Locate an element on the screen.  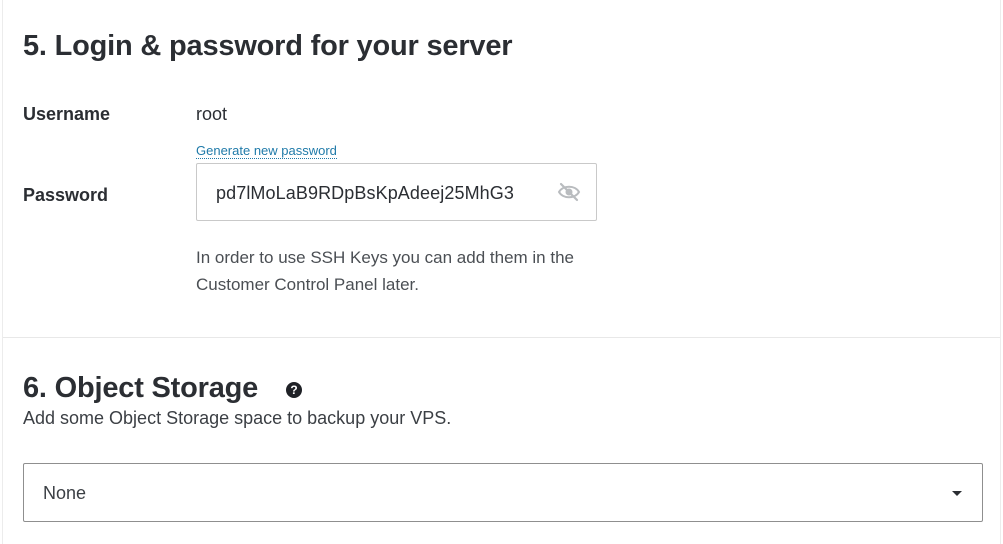
username-value: root is located at coordinates (212, 114).